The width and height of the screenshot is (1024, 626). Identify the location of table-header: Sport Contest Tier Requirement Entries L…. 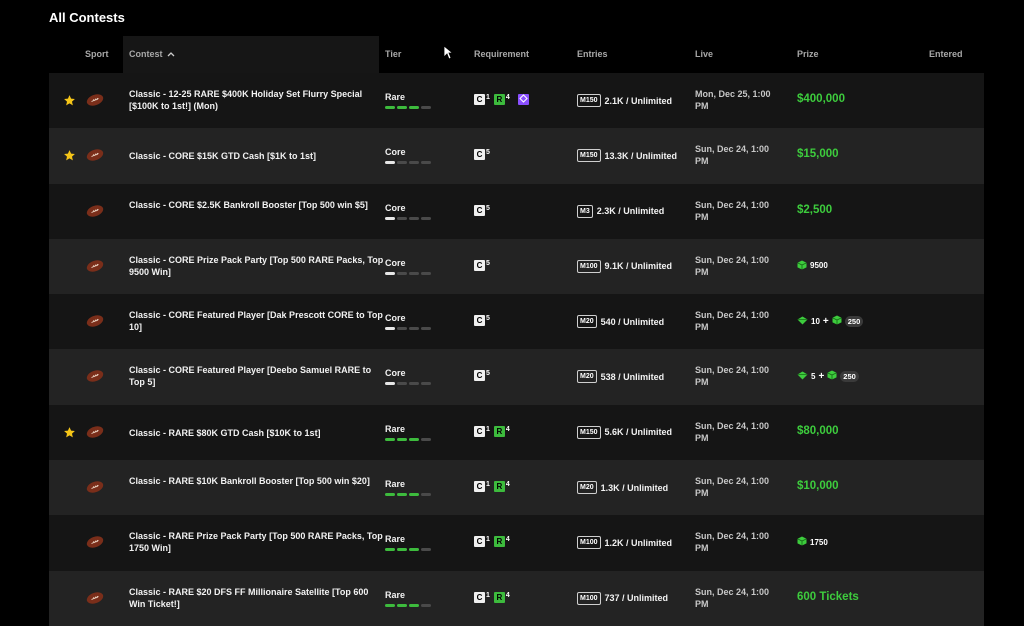
(516, 54).